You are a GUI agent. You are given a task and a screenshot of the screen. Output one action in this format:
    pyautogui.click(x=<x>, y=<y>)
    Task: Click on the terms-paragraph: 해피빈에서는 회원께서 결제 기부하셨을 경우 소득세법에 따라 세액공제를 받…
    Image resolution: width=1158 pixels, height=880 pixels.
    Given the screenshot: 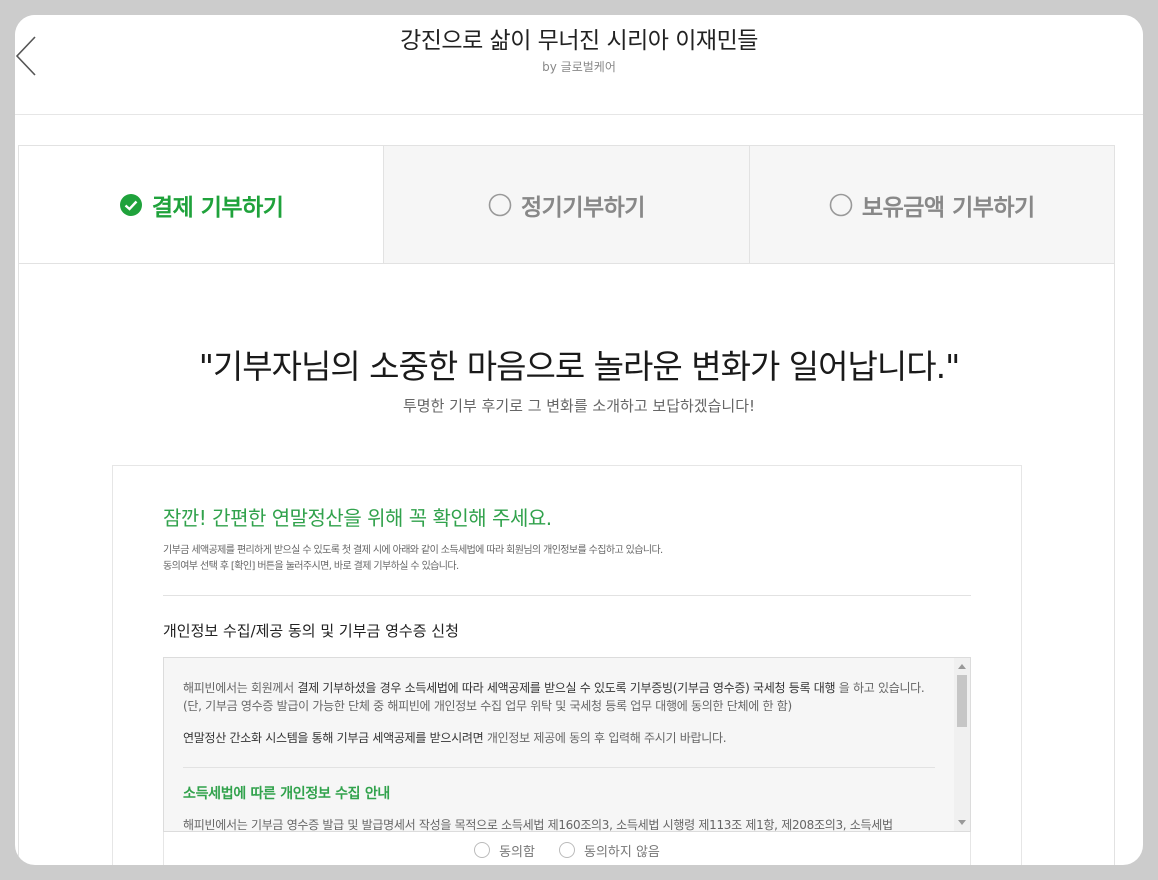 What is the action you would take?
    pyautogui.click(x=554, y=697)
    